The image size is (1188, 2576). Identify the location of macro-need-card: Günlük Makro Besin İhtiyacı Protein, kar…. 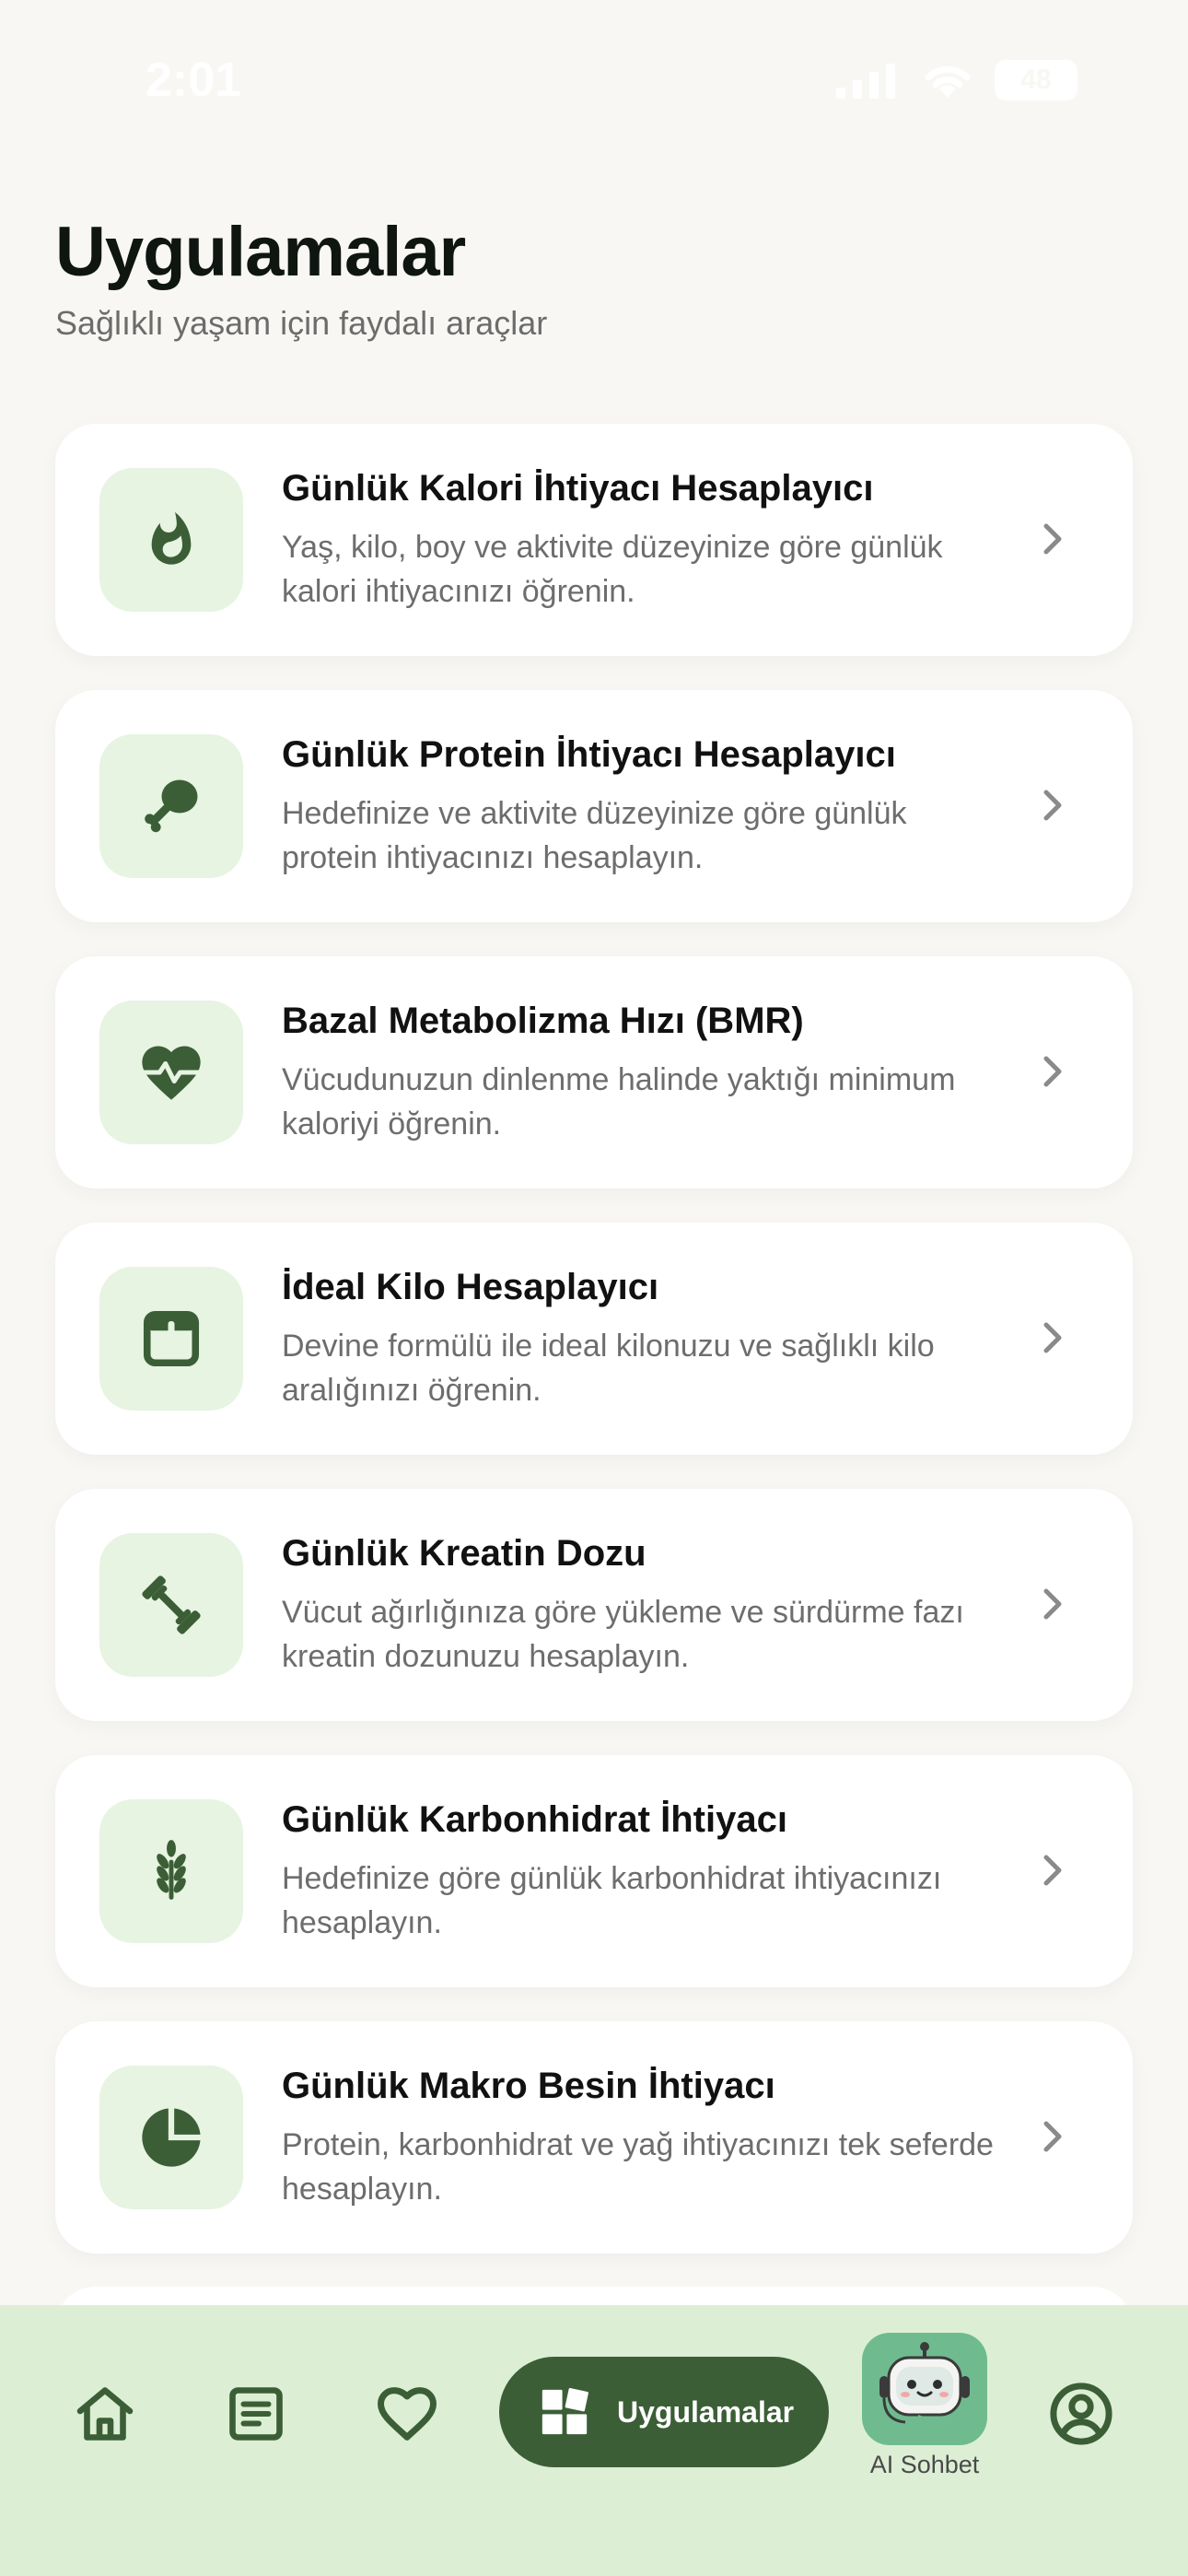
(594, 2137).